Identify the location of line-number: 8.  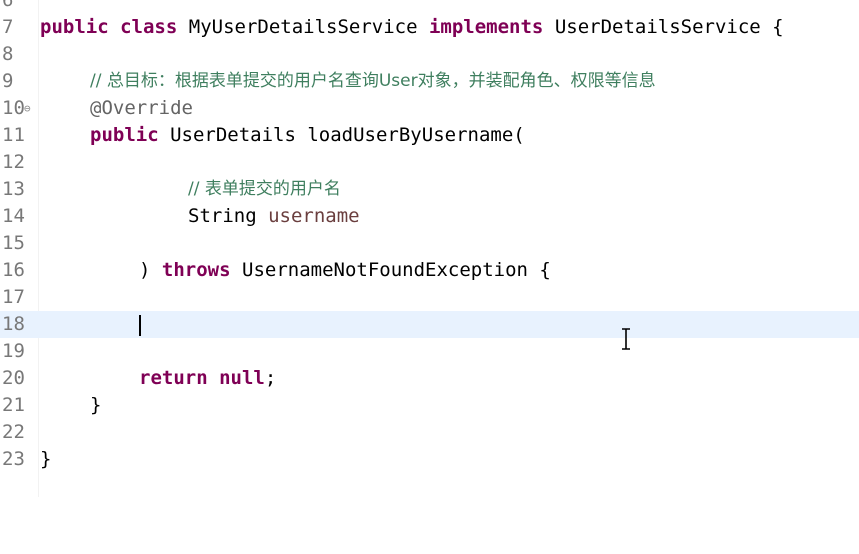
(8, 54).